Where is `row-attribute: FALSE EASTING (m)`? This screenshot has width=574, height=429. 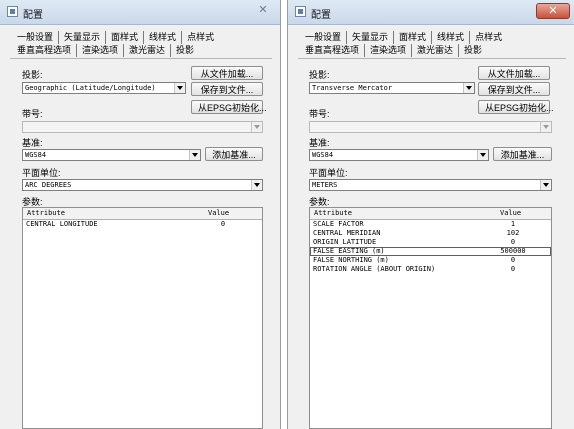 row-attribute: FALSE EASTING (m) is located at coordinates (349, 251).